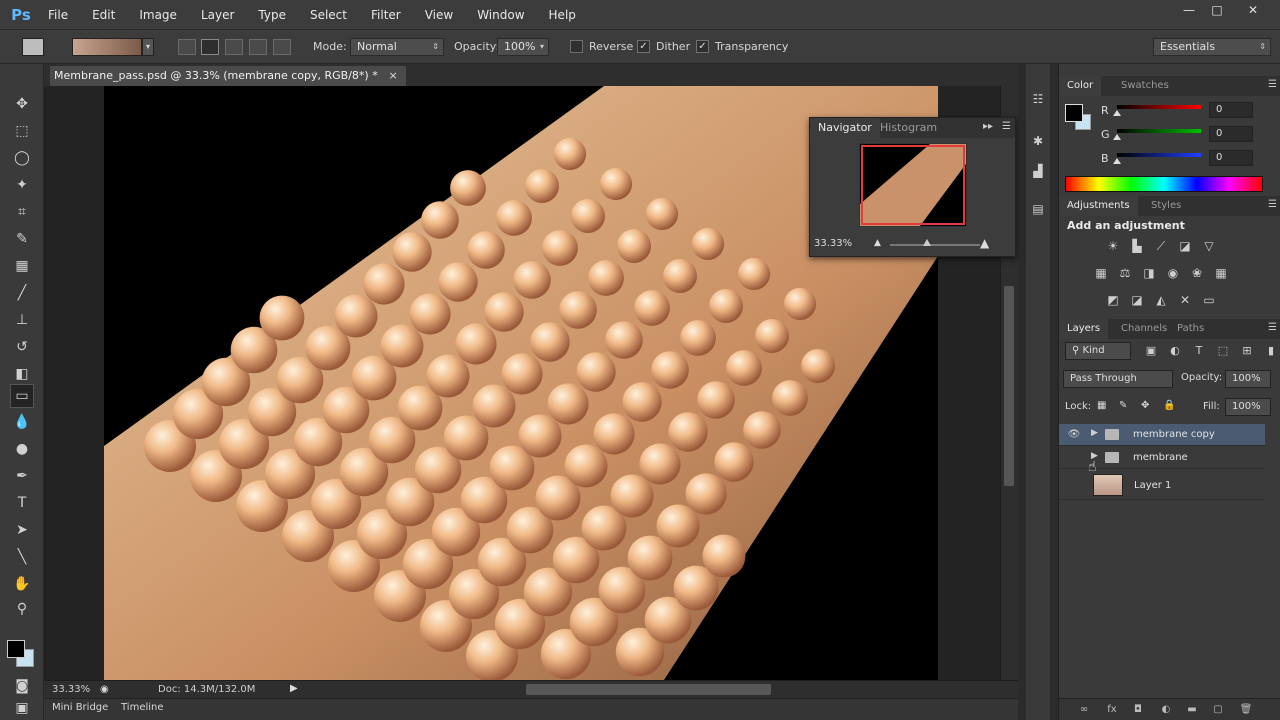  Describe the element at coordinates (397, 47) in the screenshot. I see `mode-select: Normal ⇕` at that location.